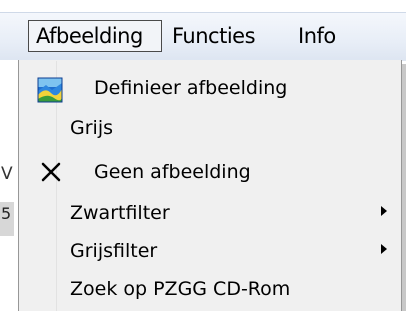  What do you see at coordinates (210, 252) in the screenshot?
I see `menu-item-grijsfilter: Grijsfilter` at bounding box center [210, 252].